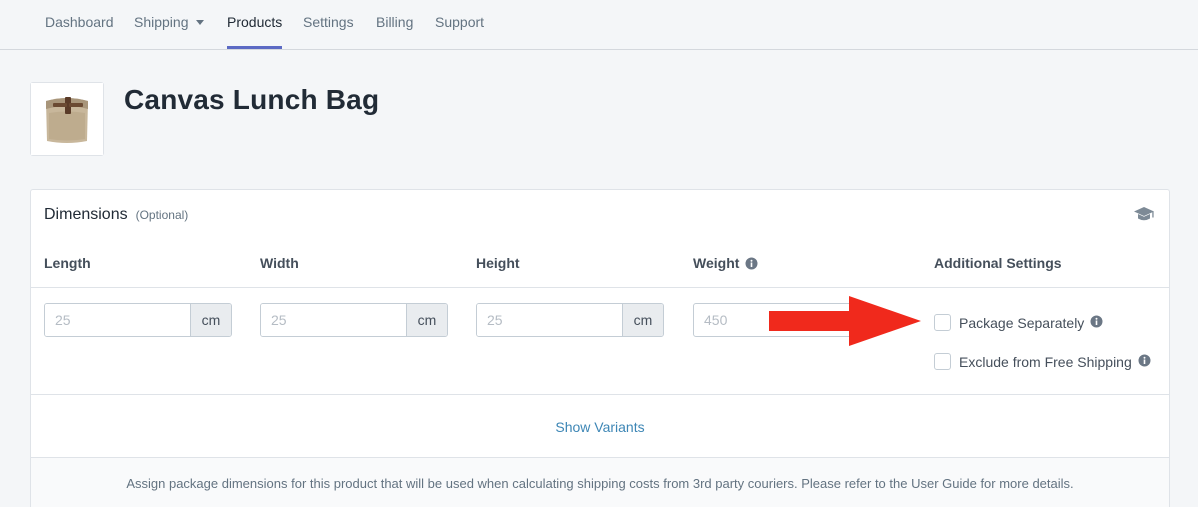  I want to click on weight-label: Weight, so click(725, 264).